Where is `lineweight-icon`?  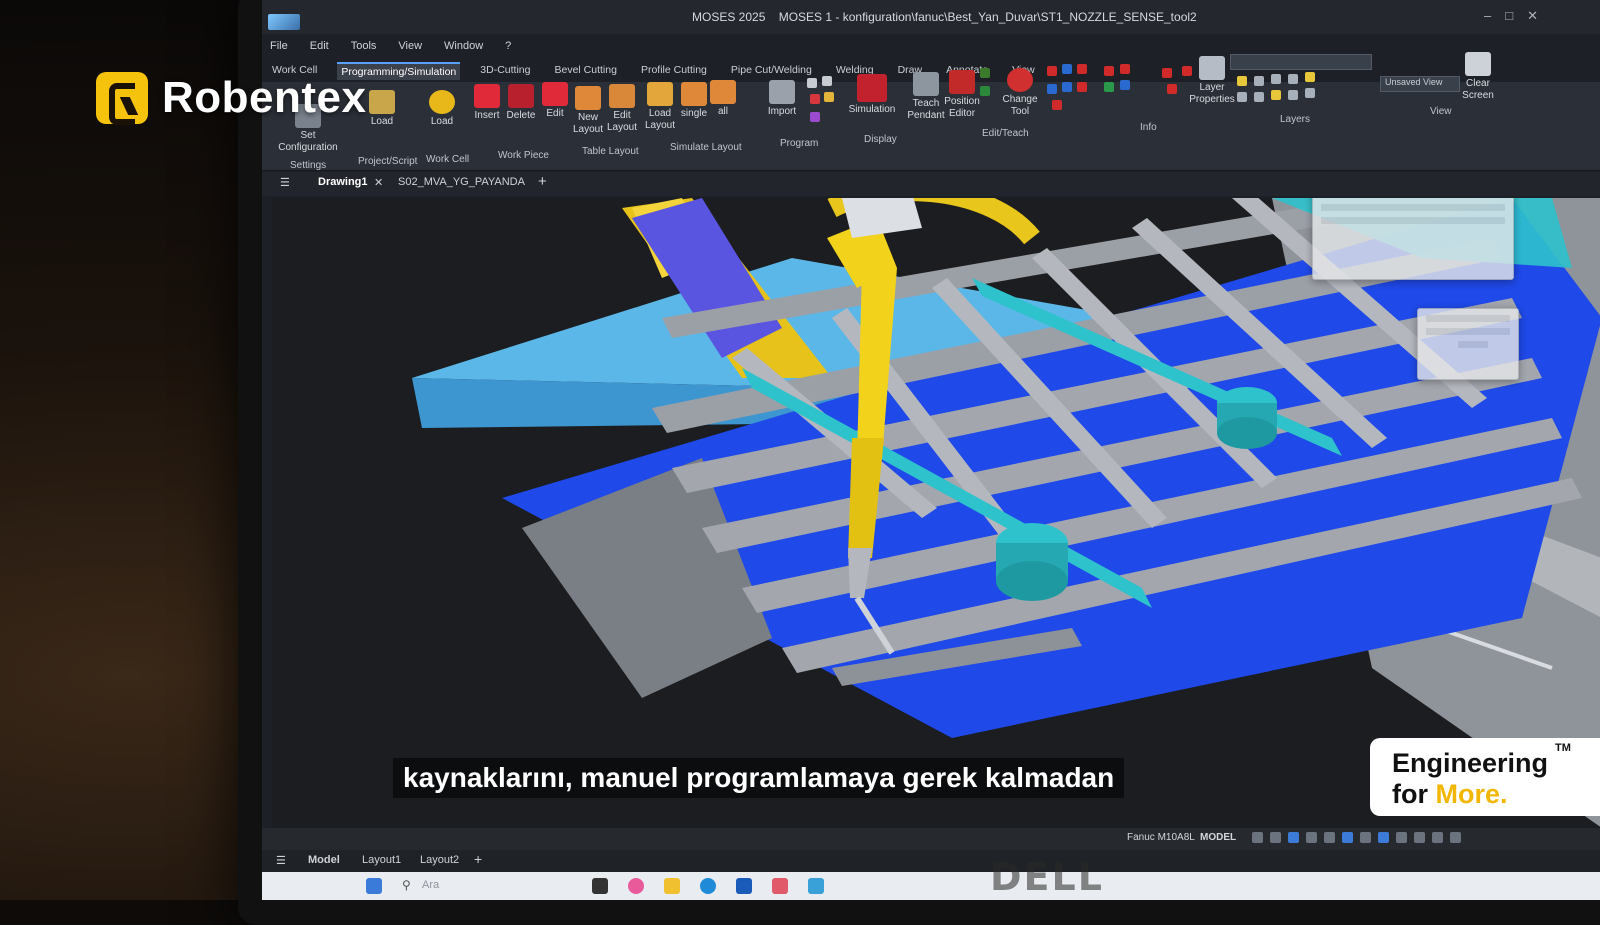
lineweight-icon is located at coordinates (1365, 837).